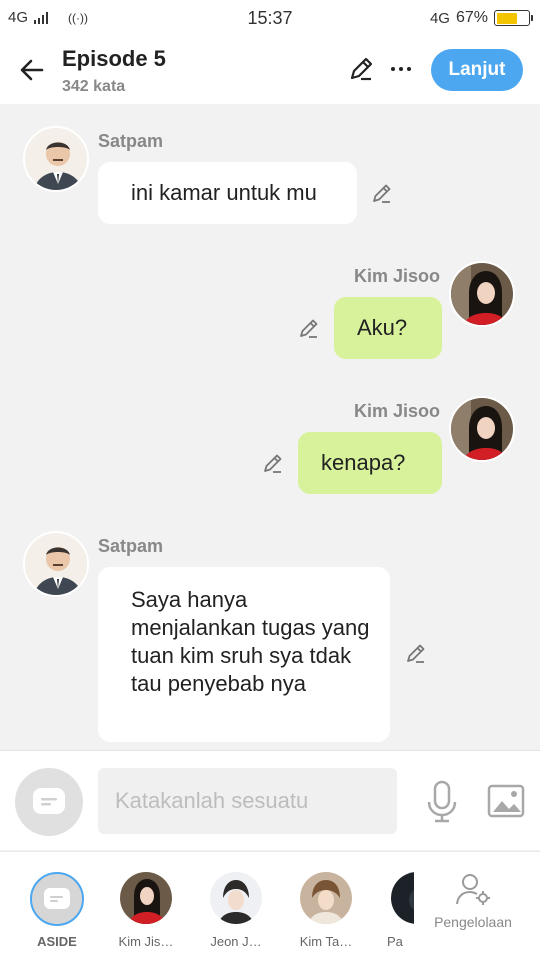  What do you see at coordinates (114, 58) in the screenshot?
I see `episode-title: Episode 5` at bounding box center [114, 58].